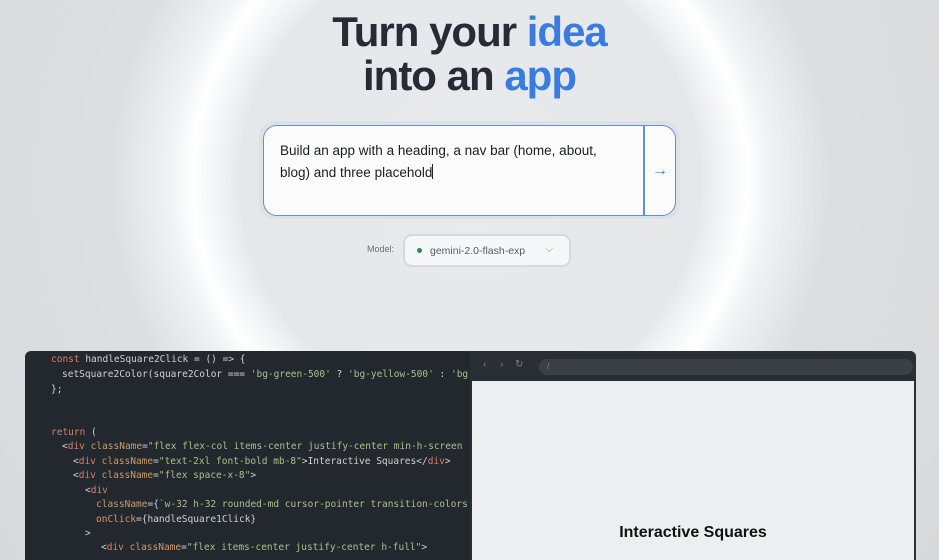 This screenshot has width=939, height=560. What do you see at coordinates (693, 532) in the screenshot?
I see `preview-heading: Interactive Squares` at bounding box center [693, 532].